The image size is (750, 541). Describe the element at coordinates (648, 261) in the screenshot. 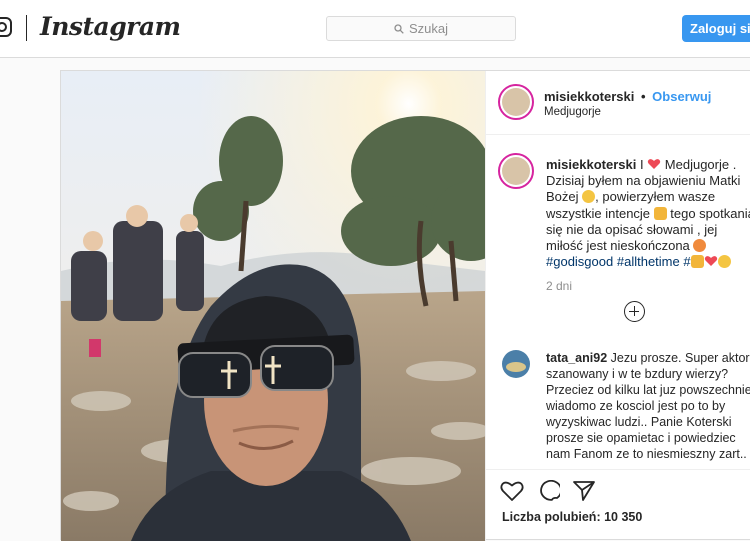

I see `hashtag-link: #allthetime` at that location.